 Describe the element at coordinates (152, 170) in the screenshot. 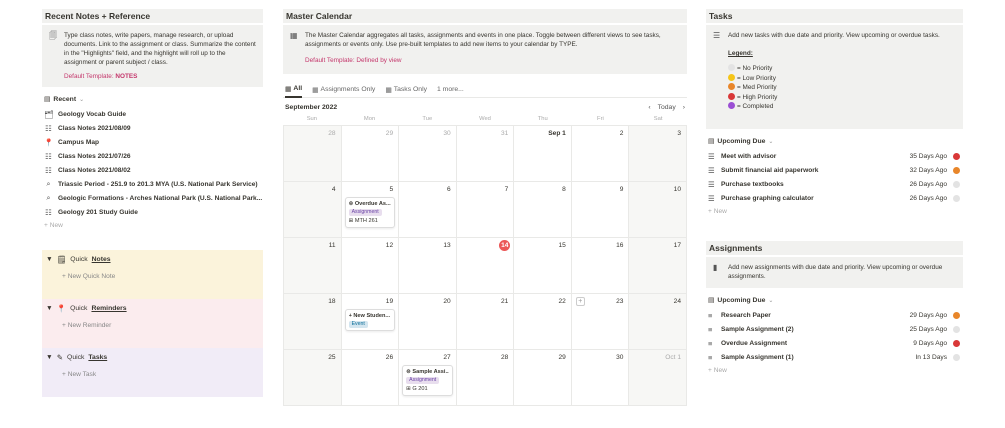

I see `list-item: ☷ Class Notes 2021/08/02` at that location.